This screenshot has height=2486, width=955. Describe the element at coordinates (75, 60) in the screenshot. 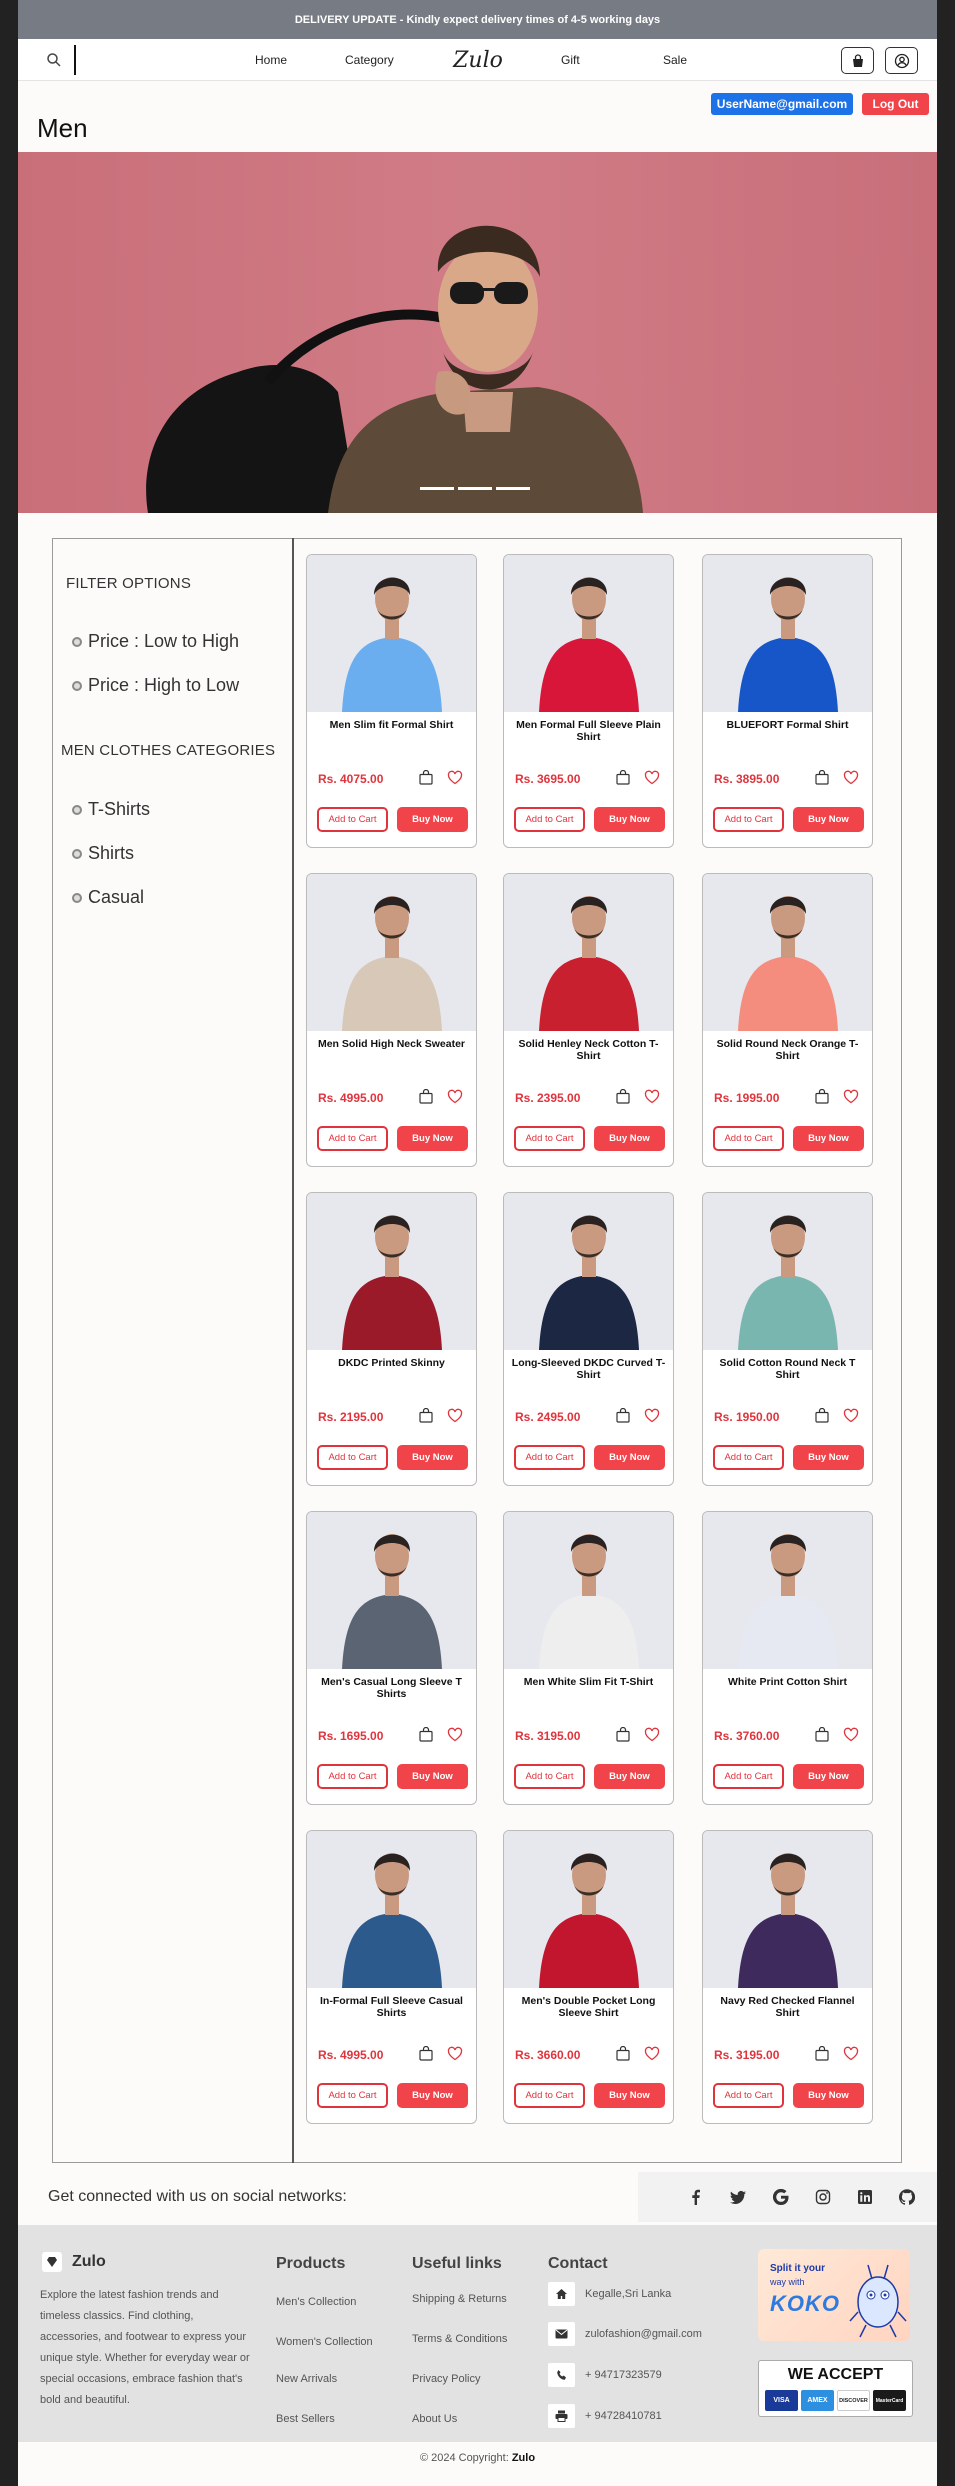

I see `search-input` at that location.